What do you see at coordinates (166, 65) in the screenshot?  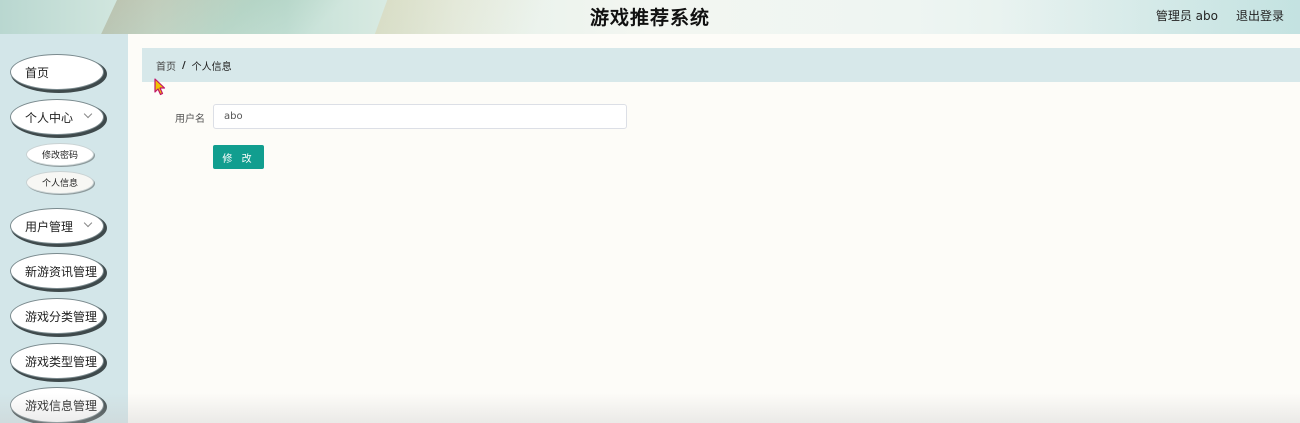 I see `breadcrumb-home-link: 首页` at bounding box center [166, 65].